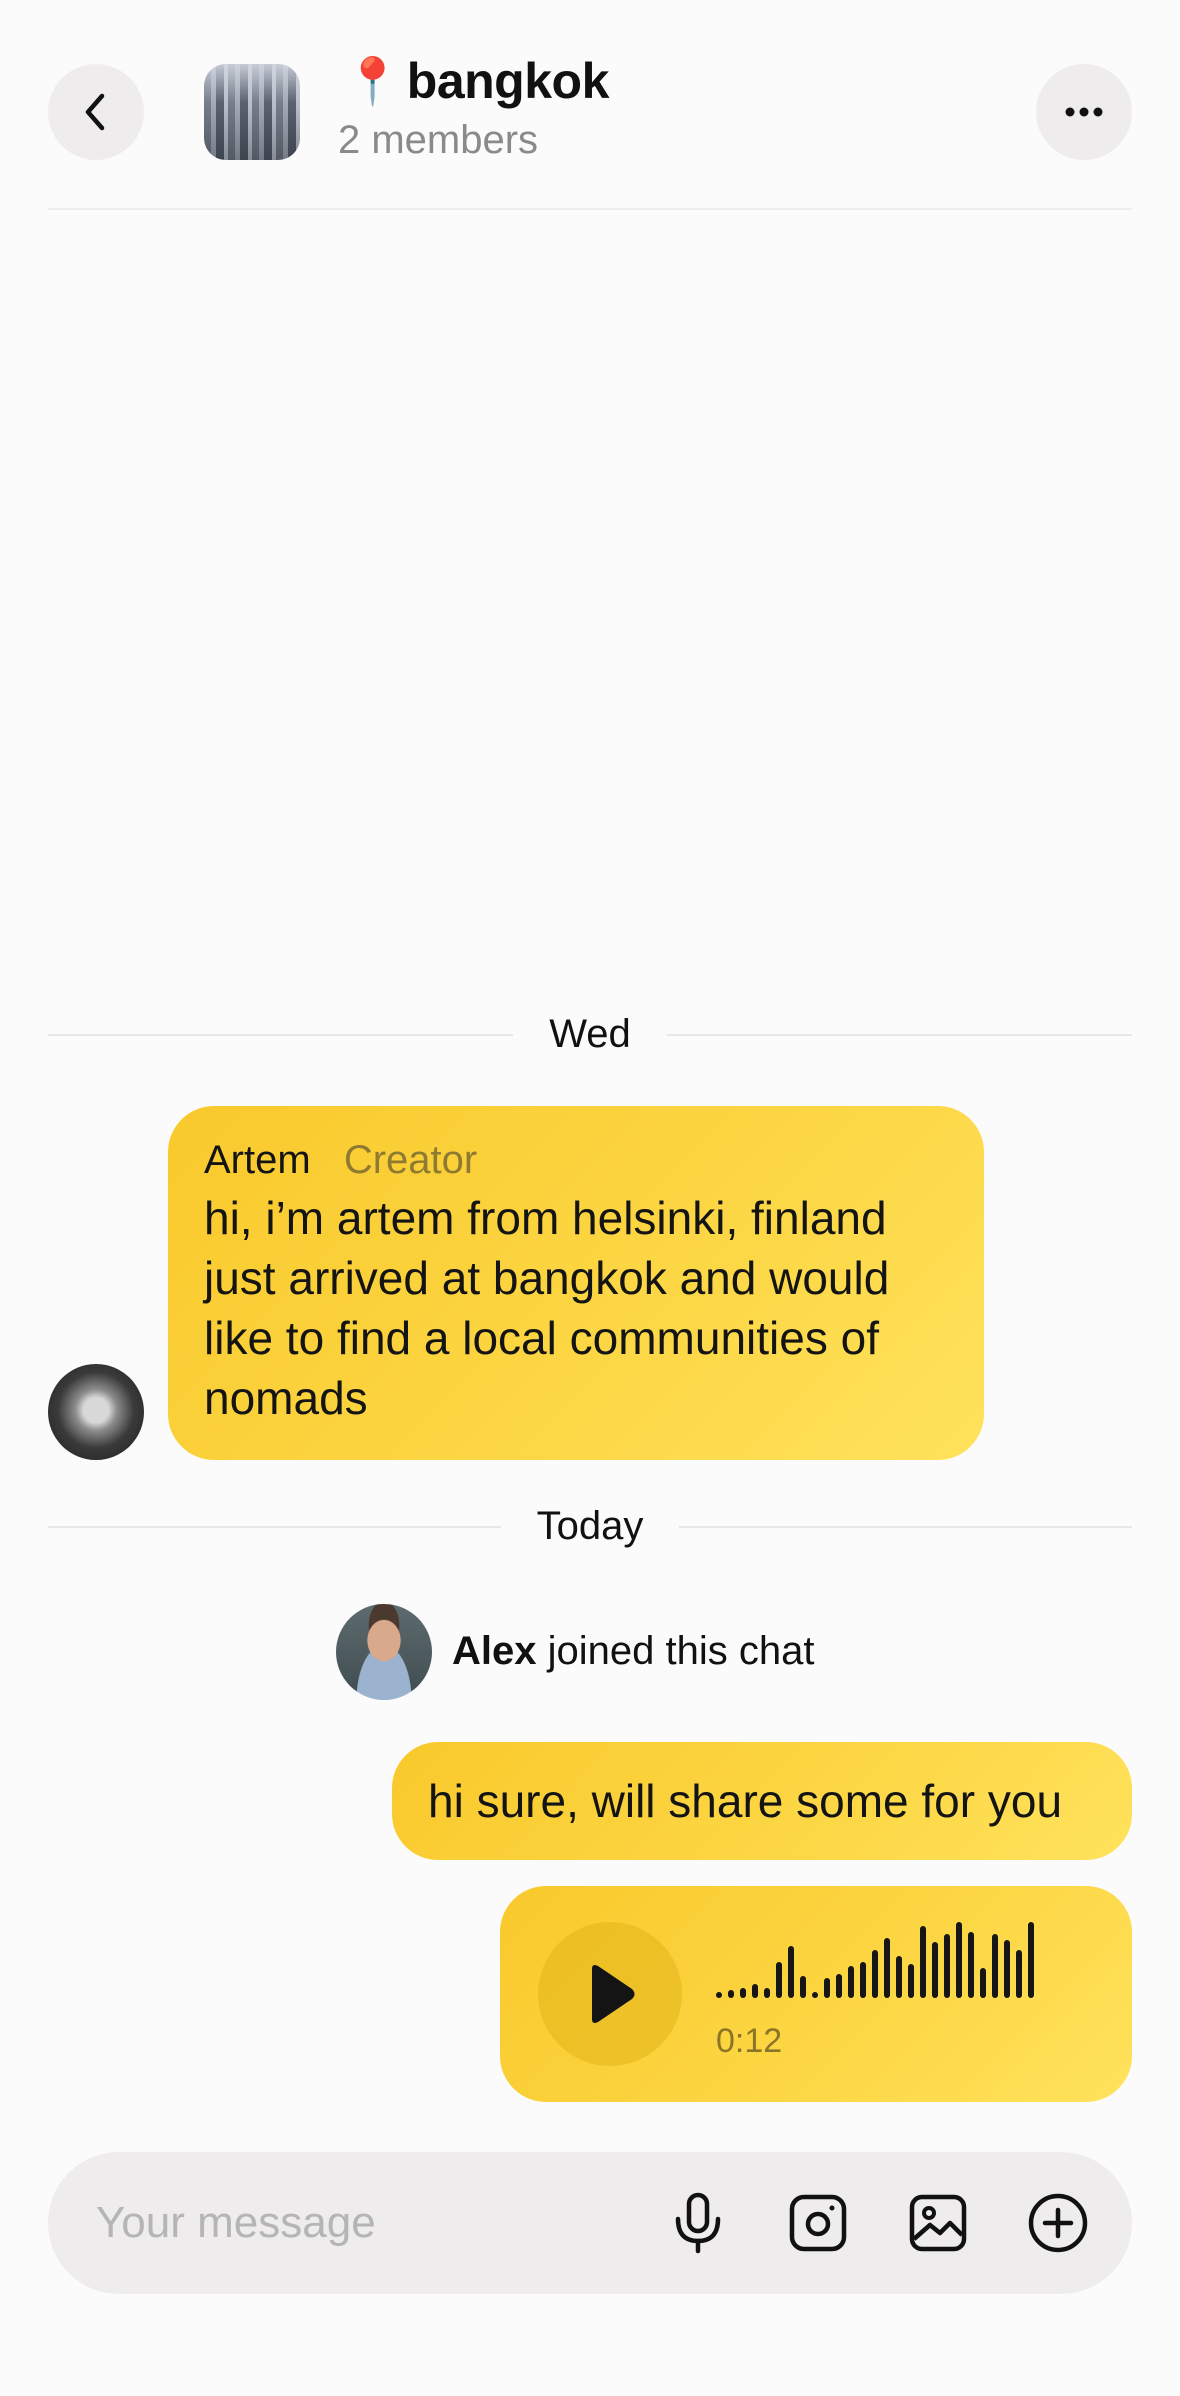 This screenshot has width=1180, height=2396. What do you see at coordinates (384, 1652) in the screenshot?
I see `avatar-alex` at bounding box center [384, 1652].